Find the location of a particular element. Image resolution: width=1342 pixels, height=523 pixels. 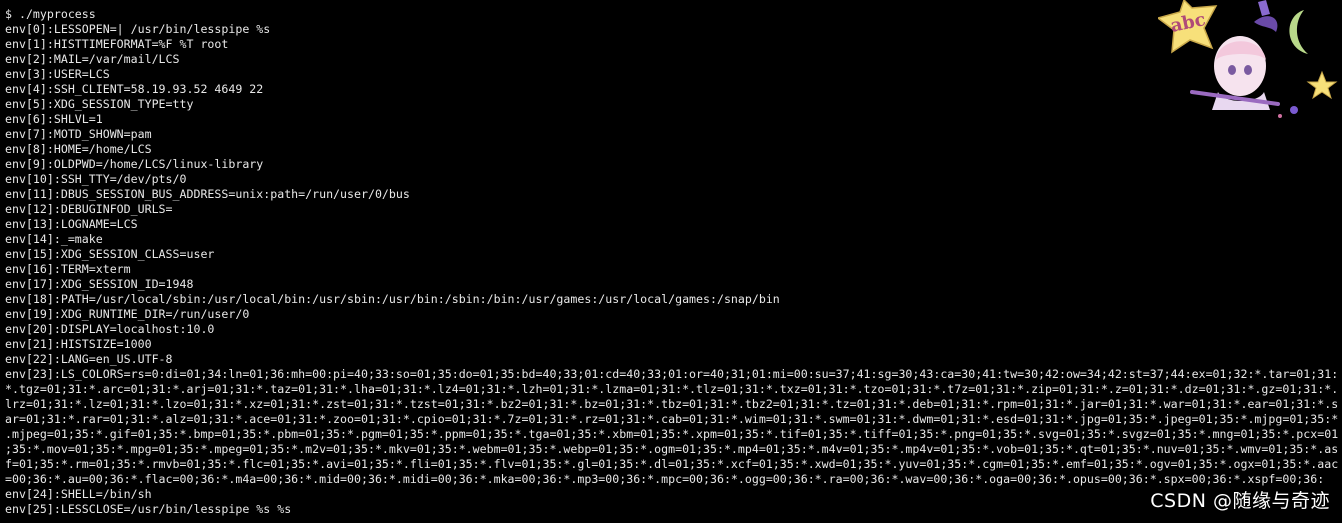

terminal-output-line: env[21]:HISTSIZE=1000 is located at coordinates (78, 344).